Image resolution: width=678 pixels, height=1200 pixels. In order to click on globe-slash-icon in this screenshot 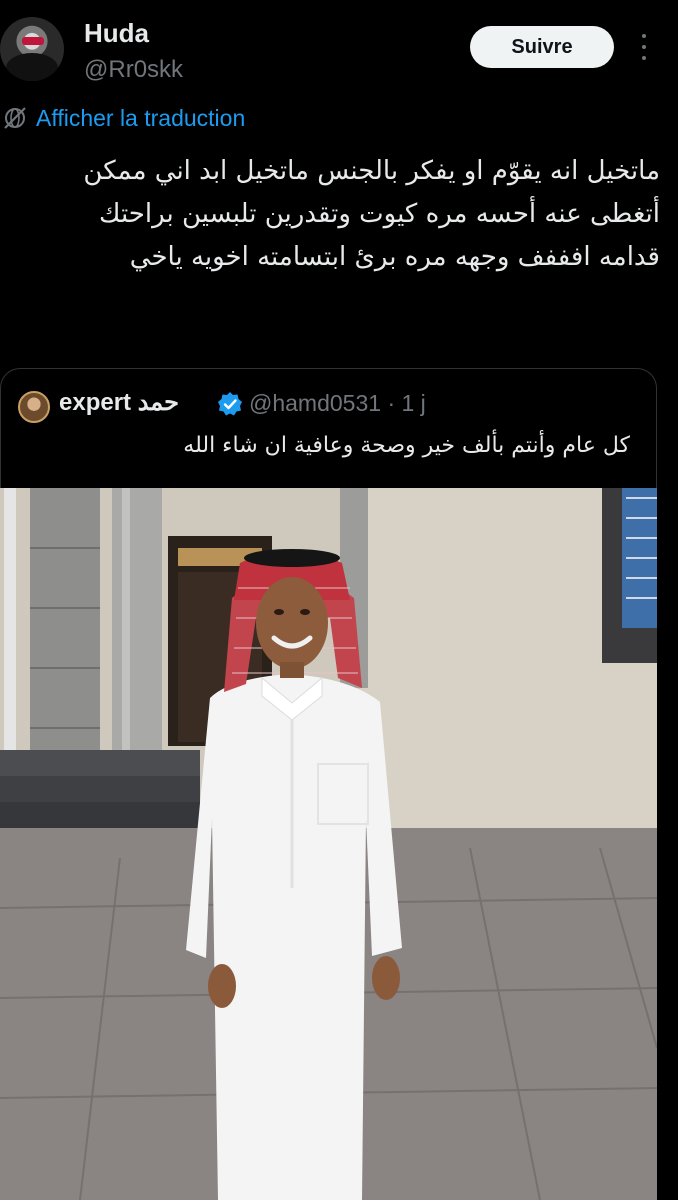, I will do `click(15, 118)`.